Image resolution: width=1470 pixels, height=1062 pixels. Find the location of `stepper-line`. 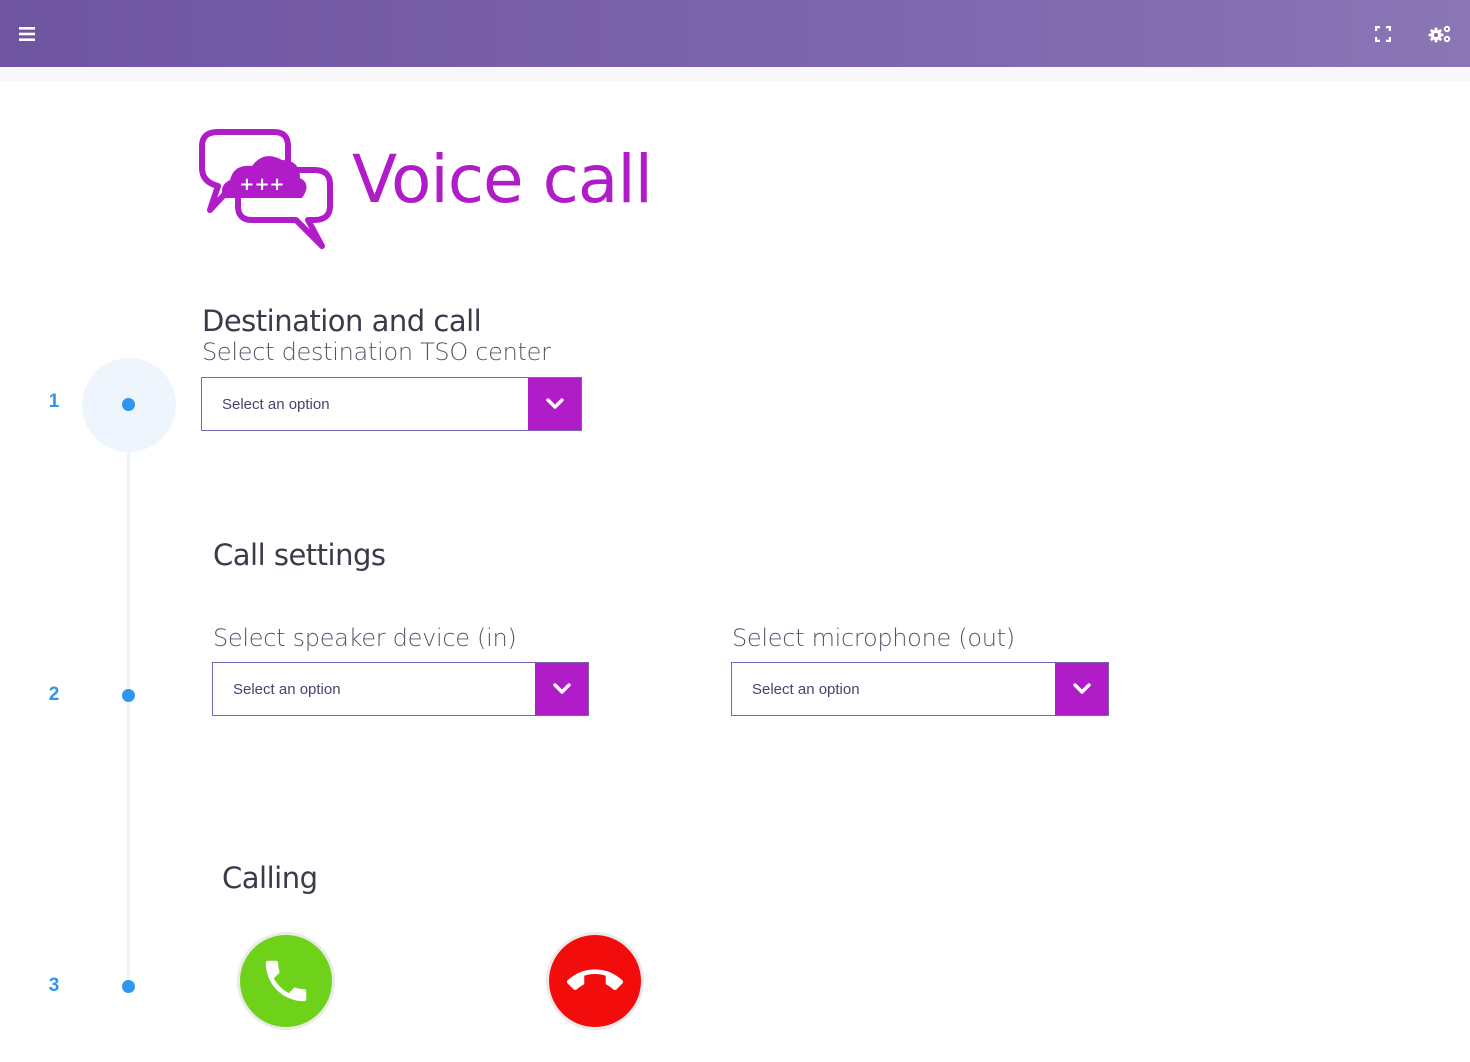

stepper-line is located at coordinates (128, 715).